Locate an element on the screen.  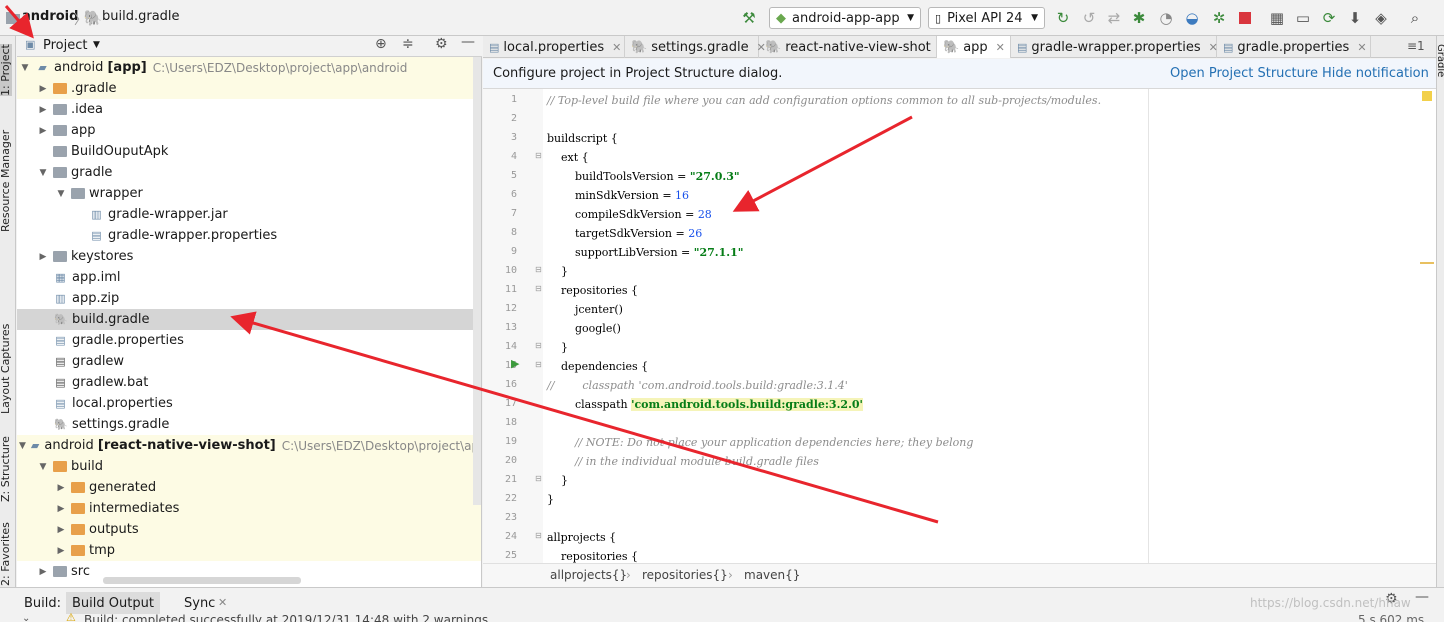
locate-icon: ⊕ is located at coordinates (381, 44).